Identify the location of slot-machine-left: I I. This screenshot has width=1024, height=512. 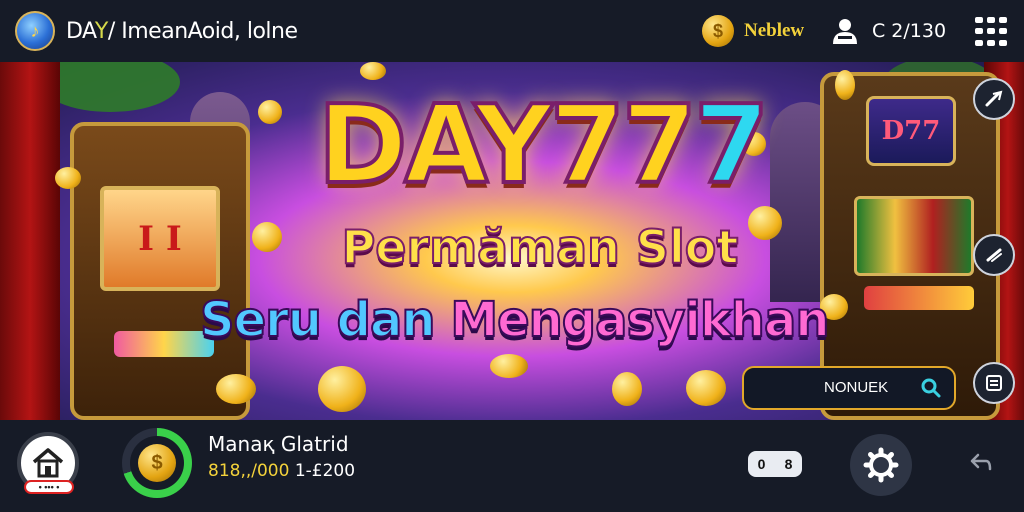
(160, 271).